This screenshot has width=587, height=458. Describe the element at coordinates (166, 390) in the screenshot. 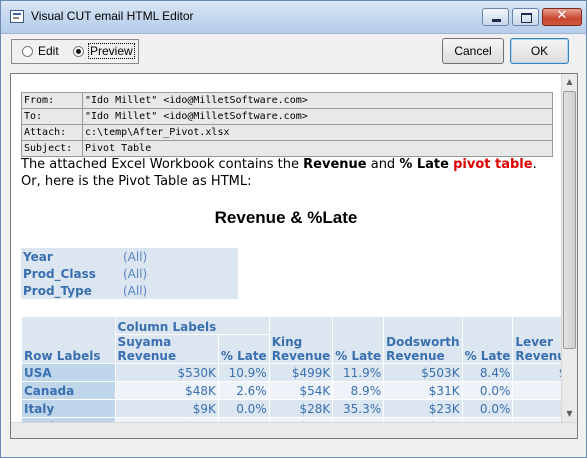

I see `pivot-cell: $48K` at that location.